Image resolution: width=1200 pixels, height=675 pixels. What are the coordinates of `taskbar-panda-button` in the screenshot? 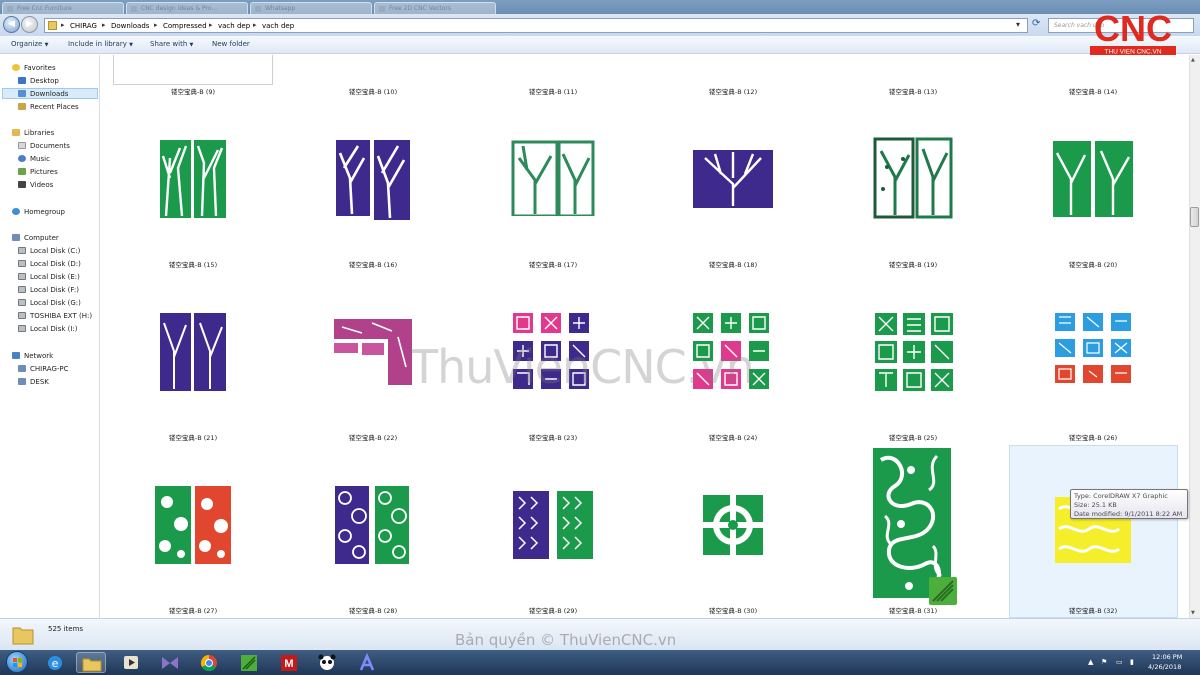 It's located at (327, 662).